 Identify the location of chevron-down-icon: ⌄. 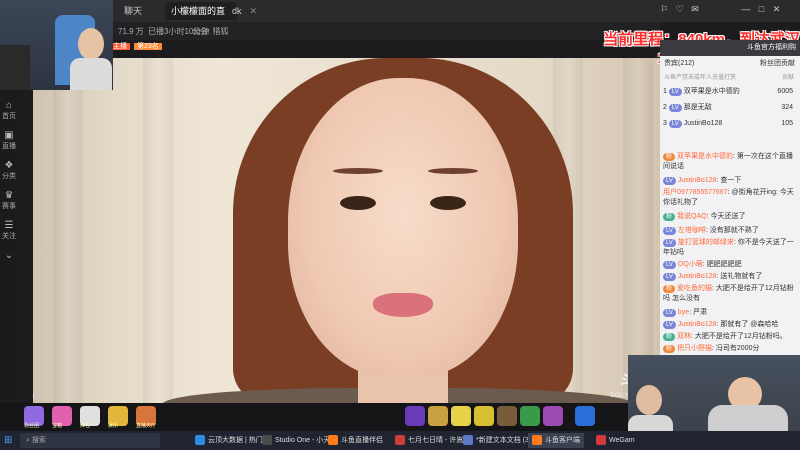
(9, 255).